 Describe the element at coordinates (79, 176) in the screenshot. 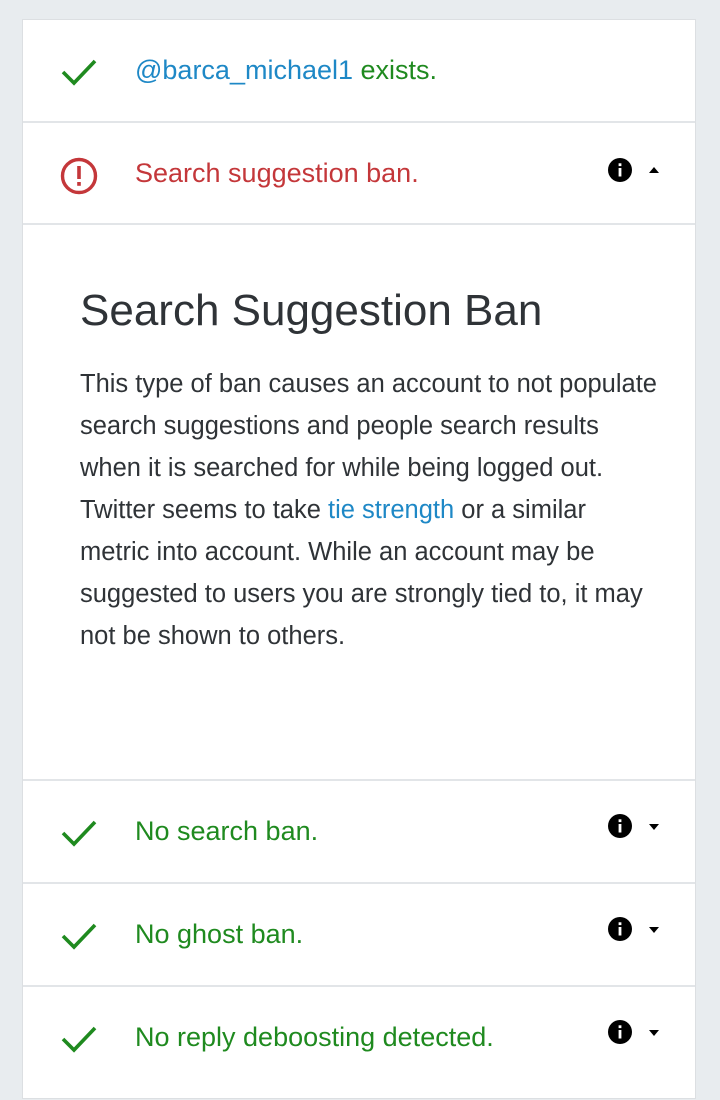

I see `exclamation-circle-icon` at that location.